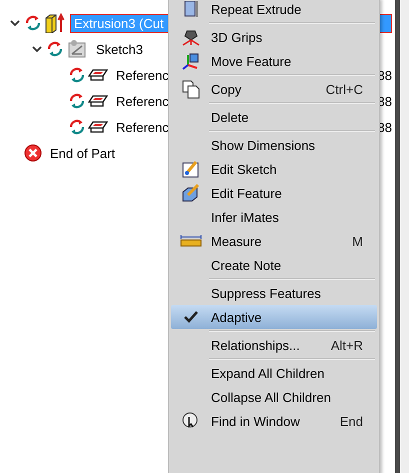 The height and width of the screenshot is (473, 409). What do you see at coordinates (274, 89) in the screenshot?
I see `menu-item: Copy Ctrl+C` at bounding box center [274, 89].